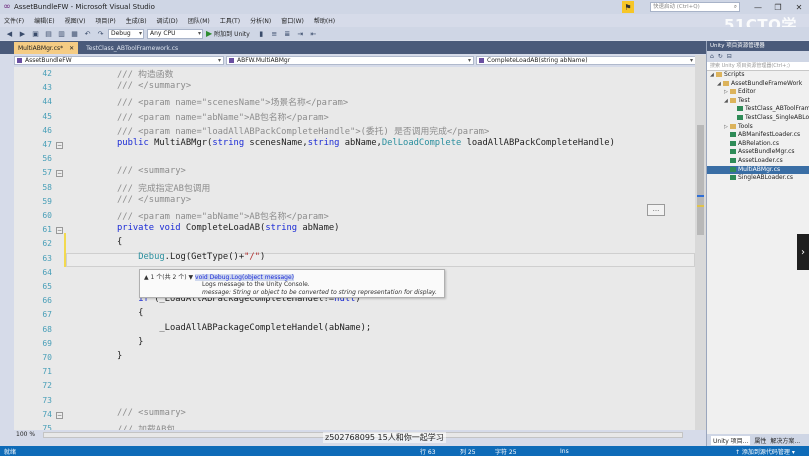 This screenshot has width=809, height=456. What do you see at coordinates (47, 102) in the screenshot?
I see `line-number: 44` at bounding box center [47, 102].